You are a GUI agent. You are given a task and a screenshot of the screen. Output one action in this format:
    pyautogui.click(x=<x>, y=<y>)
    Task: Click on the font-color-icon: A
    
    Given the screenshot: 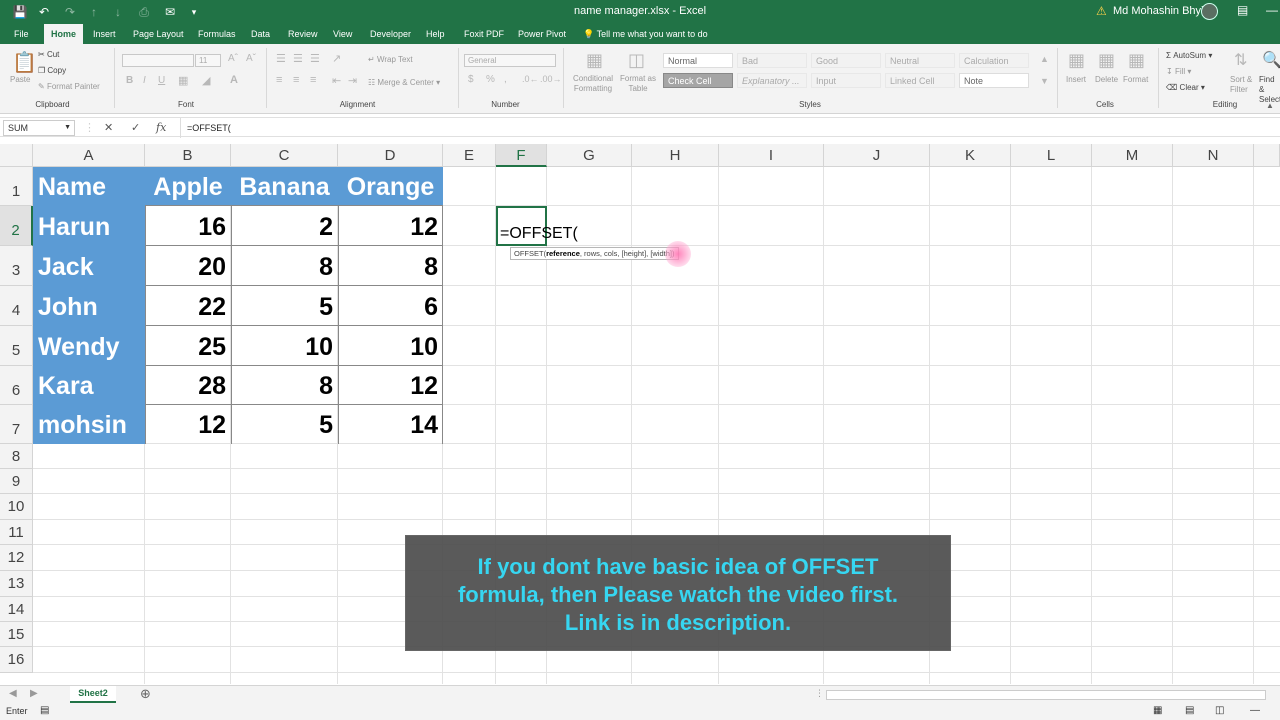 What is the action you would take?
    pyautogui.click(x=234, y=80)
    